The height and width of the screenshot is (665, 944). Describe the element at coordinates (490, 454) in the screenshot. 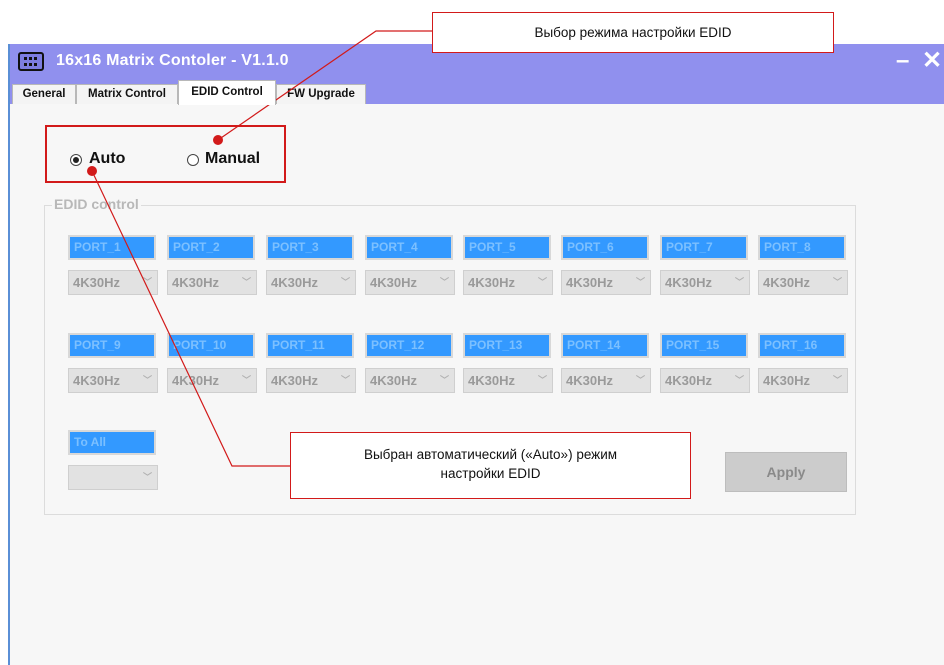

I see `bottom-callout-line1: Выбран автоматический («Auto») режим` at that location.